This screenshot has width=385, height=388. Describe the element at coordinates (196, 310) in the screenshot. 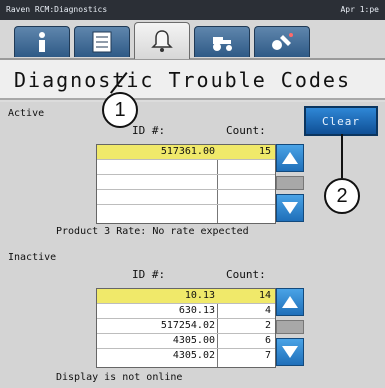

I see `code-id: 630.13` at that location.